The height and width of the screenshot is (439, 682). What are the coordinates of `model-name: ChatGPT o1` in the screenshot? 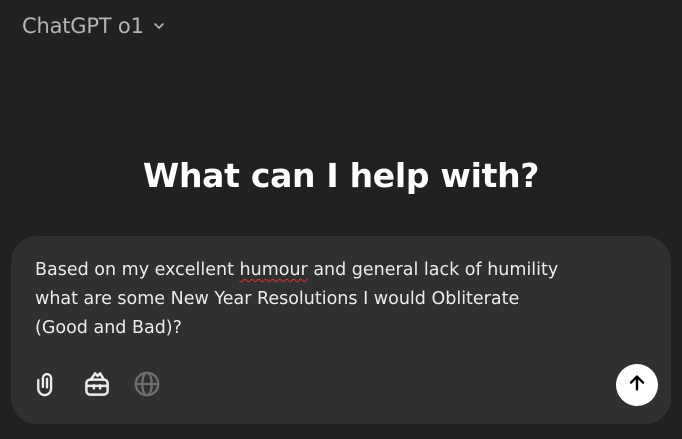 It's located at (83, 26).